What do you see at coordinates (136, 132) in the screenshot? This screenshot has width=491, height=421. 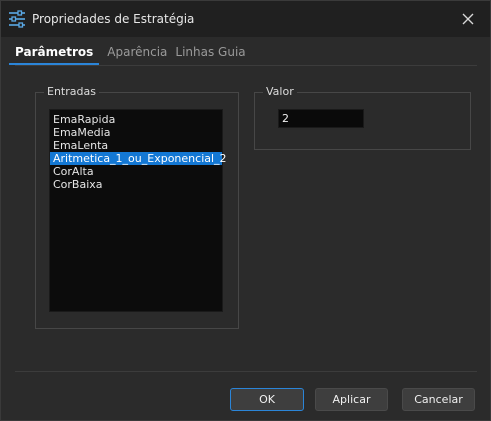 I see `list-item: EmaMedia` at bounding box center [136, 132].